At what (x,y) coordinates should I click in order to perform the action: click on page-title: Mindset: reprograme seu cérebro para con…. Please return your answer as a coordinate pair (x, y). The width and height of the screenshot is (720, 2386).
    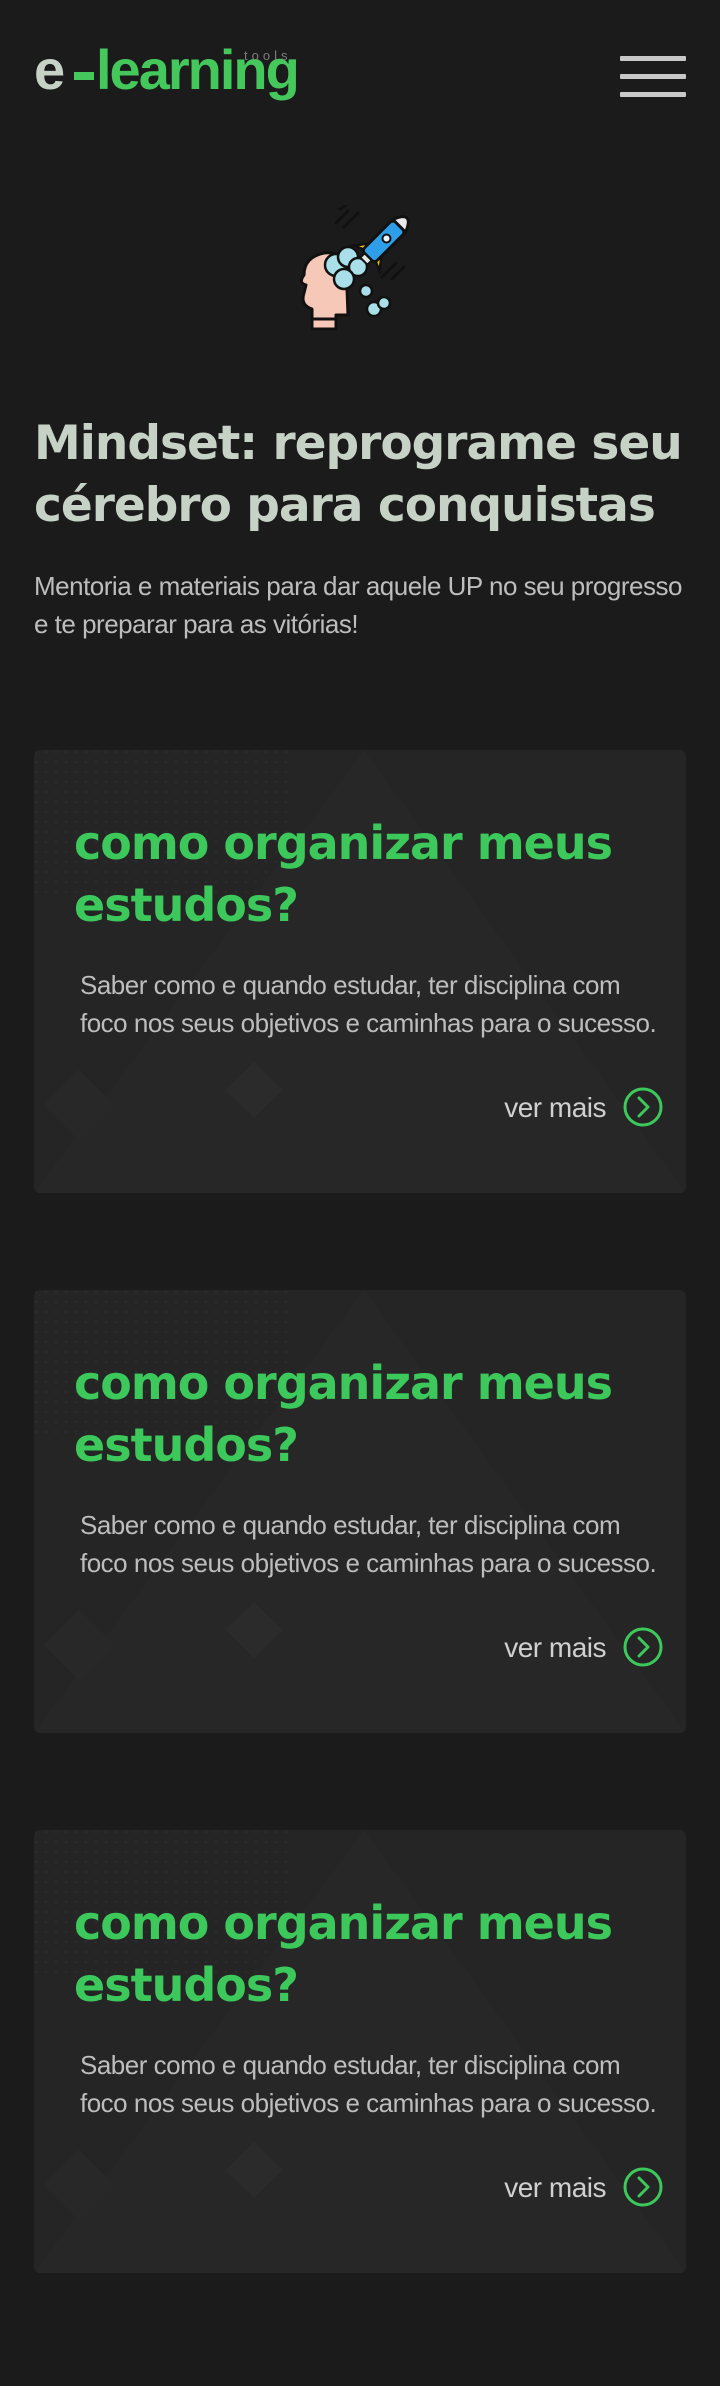
    Looking at the image, I should click on (358, 474).